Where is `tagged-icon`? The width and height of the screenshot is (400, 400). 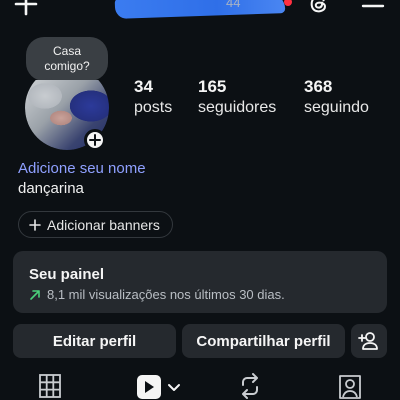
tagged-icon is located at coordinates (350, 387).